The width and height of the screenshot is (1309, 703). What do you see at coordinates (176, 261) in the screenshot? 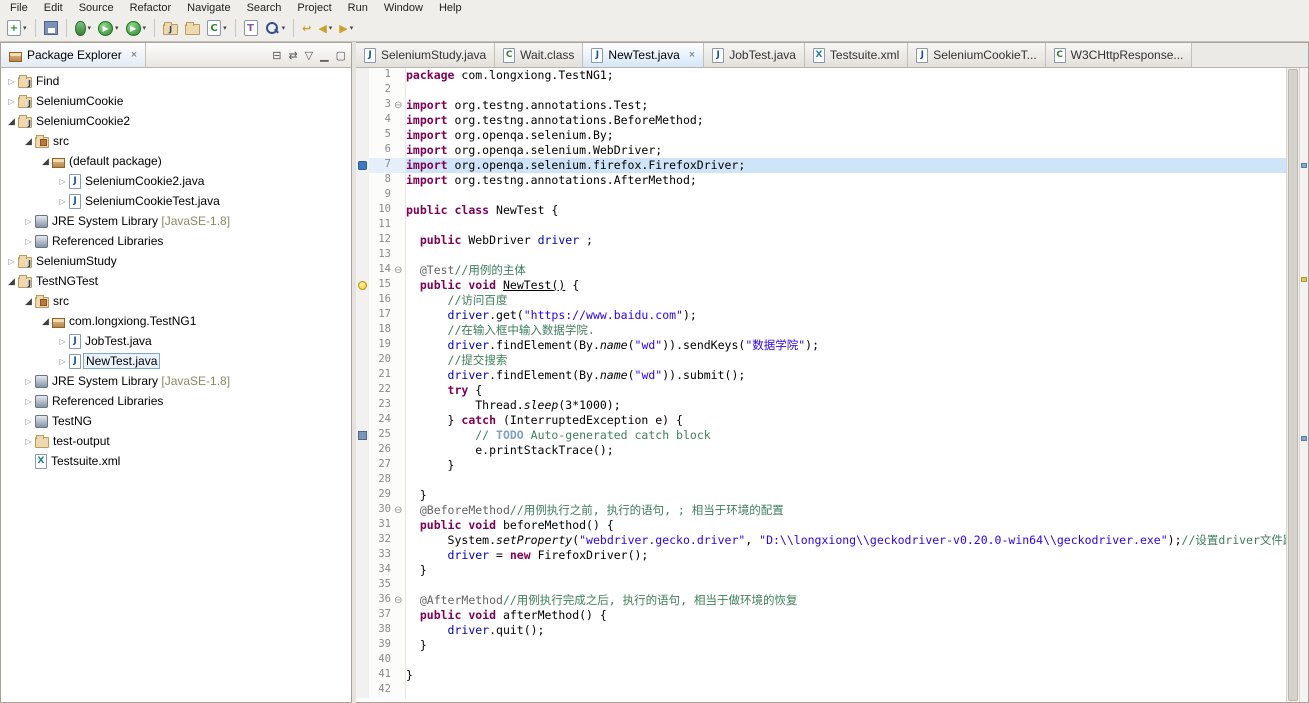
I see `tree-item-seleniumstudy: ▷ SeleniumStudy` at bounding box center [176, 261].